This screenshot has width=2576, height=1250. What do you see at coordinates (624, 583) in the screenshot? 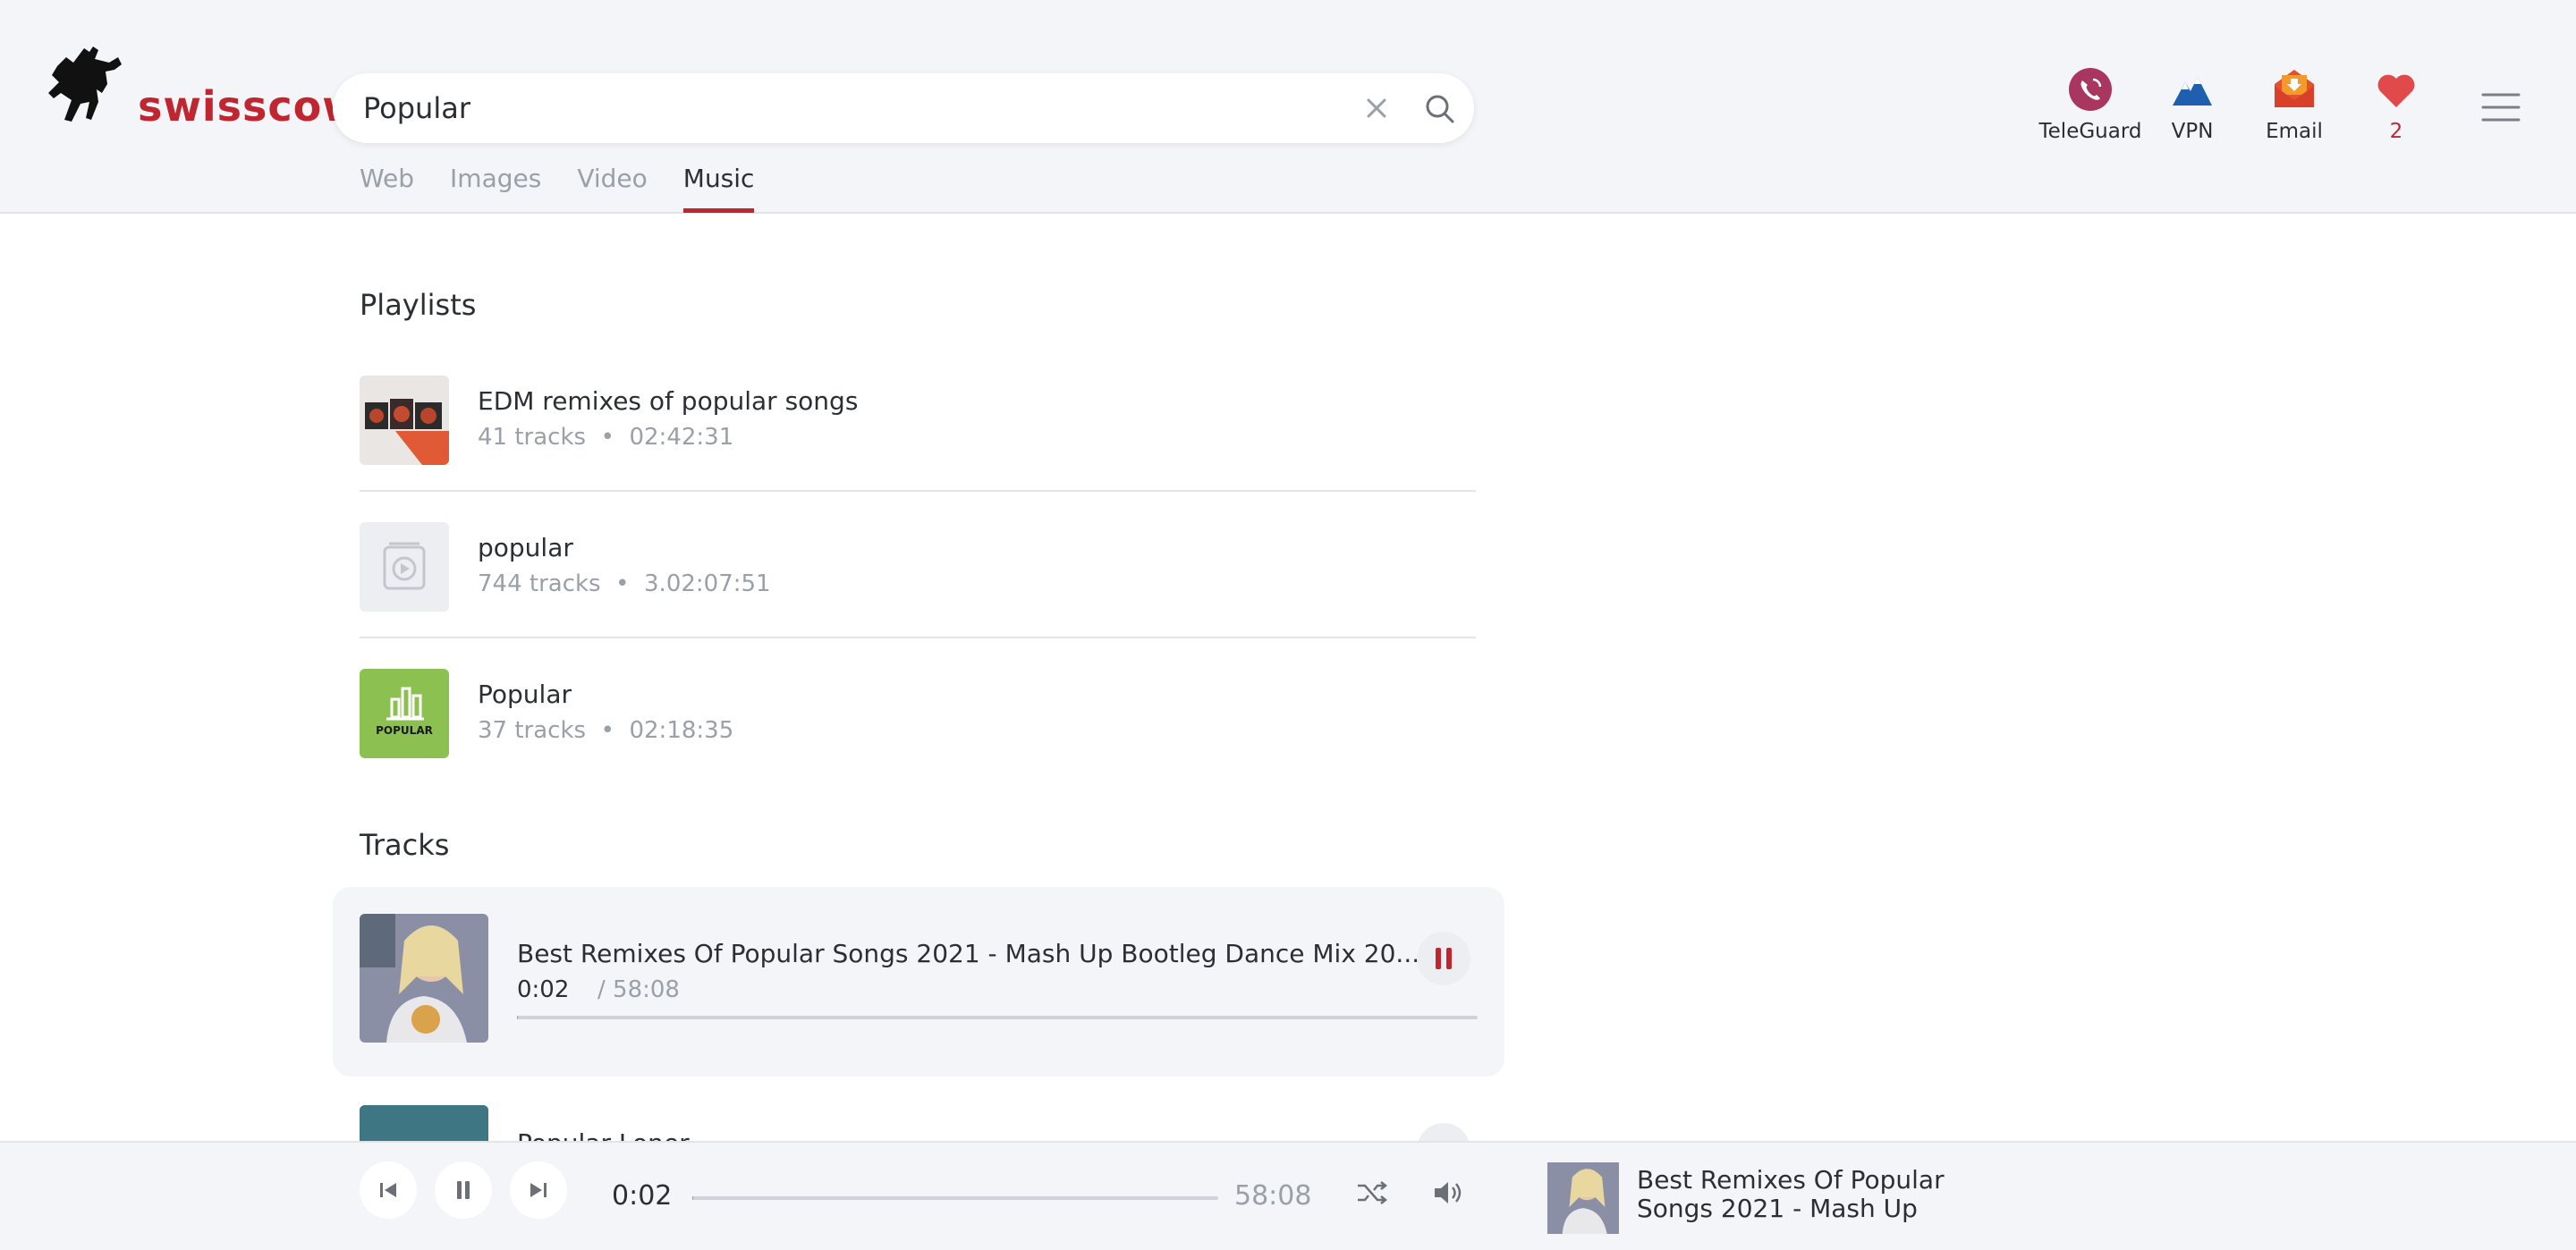
I see `playlist-meta: 744 tracks • 3.02:07:51` at bounding box center [624, 583].